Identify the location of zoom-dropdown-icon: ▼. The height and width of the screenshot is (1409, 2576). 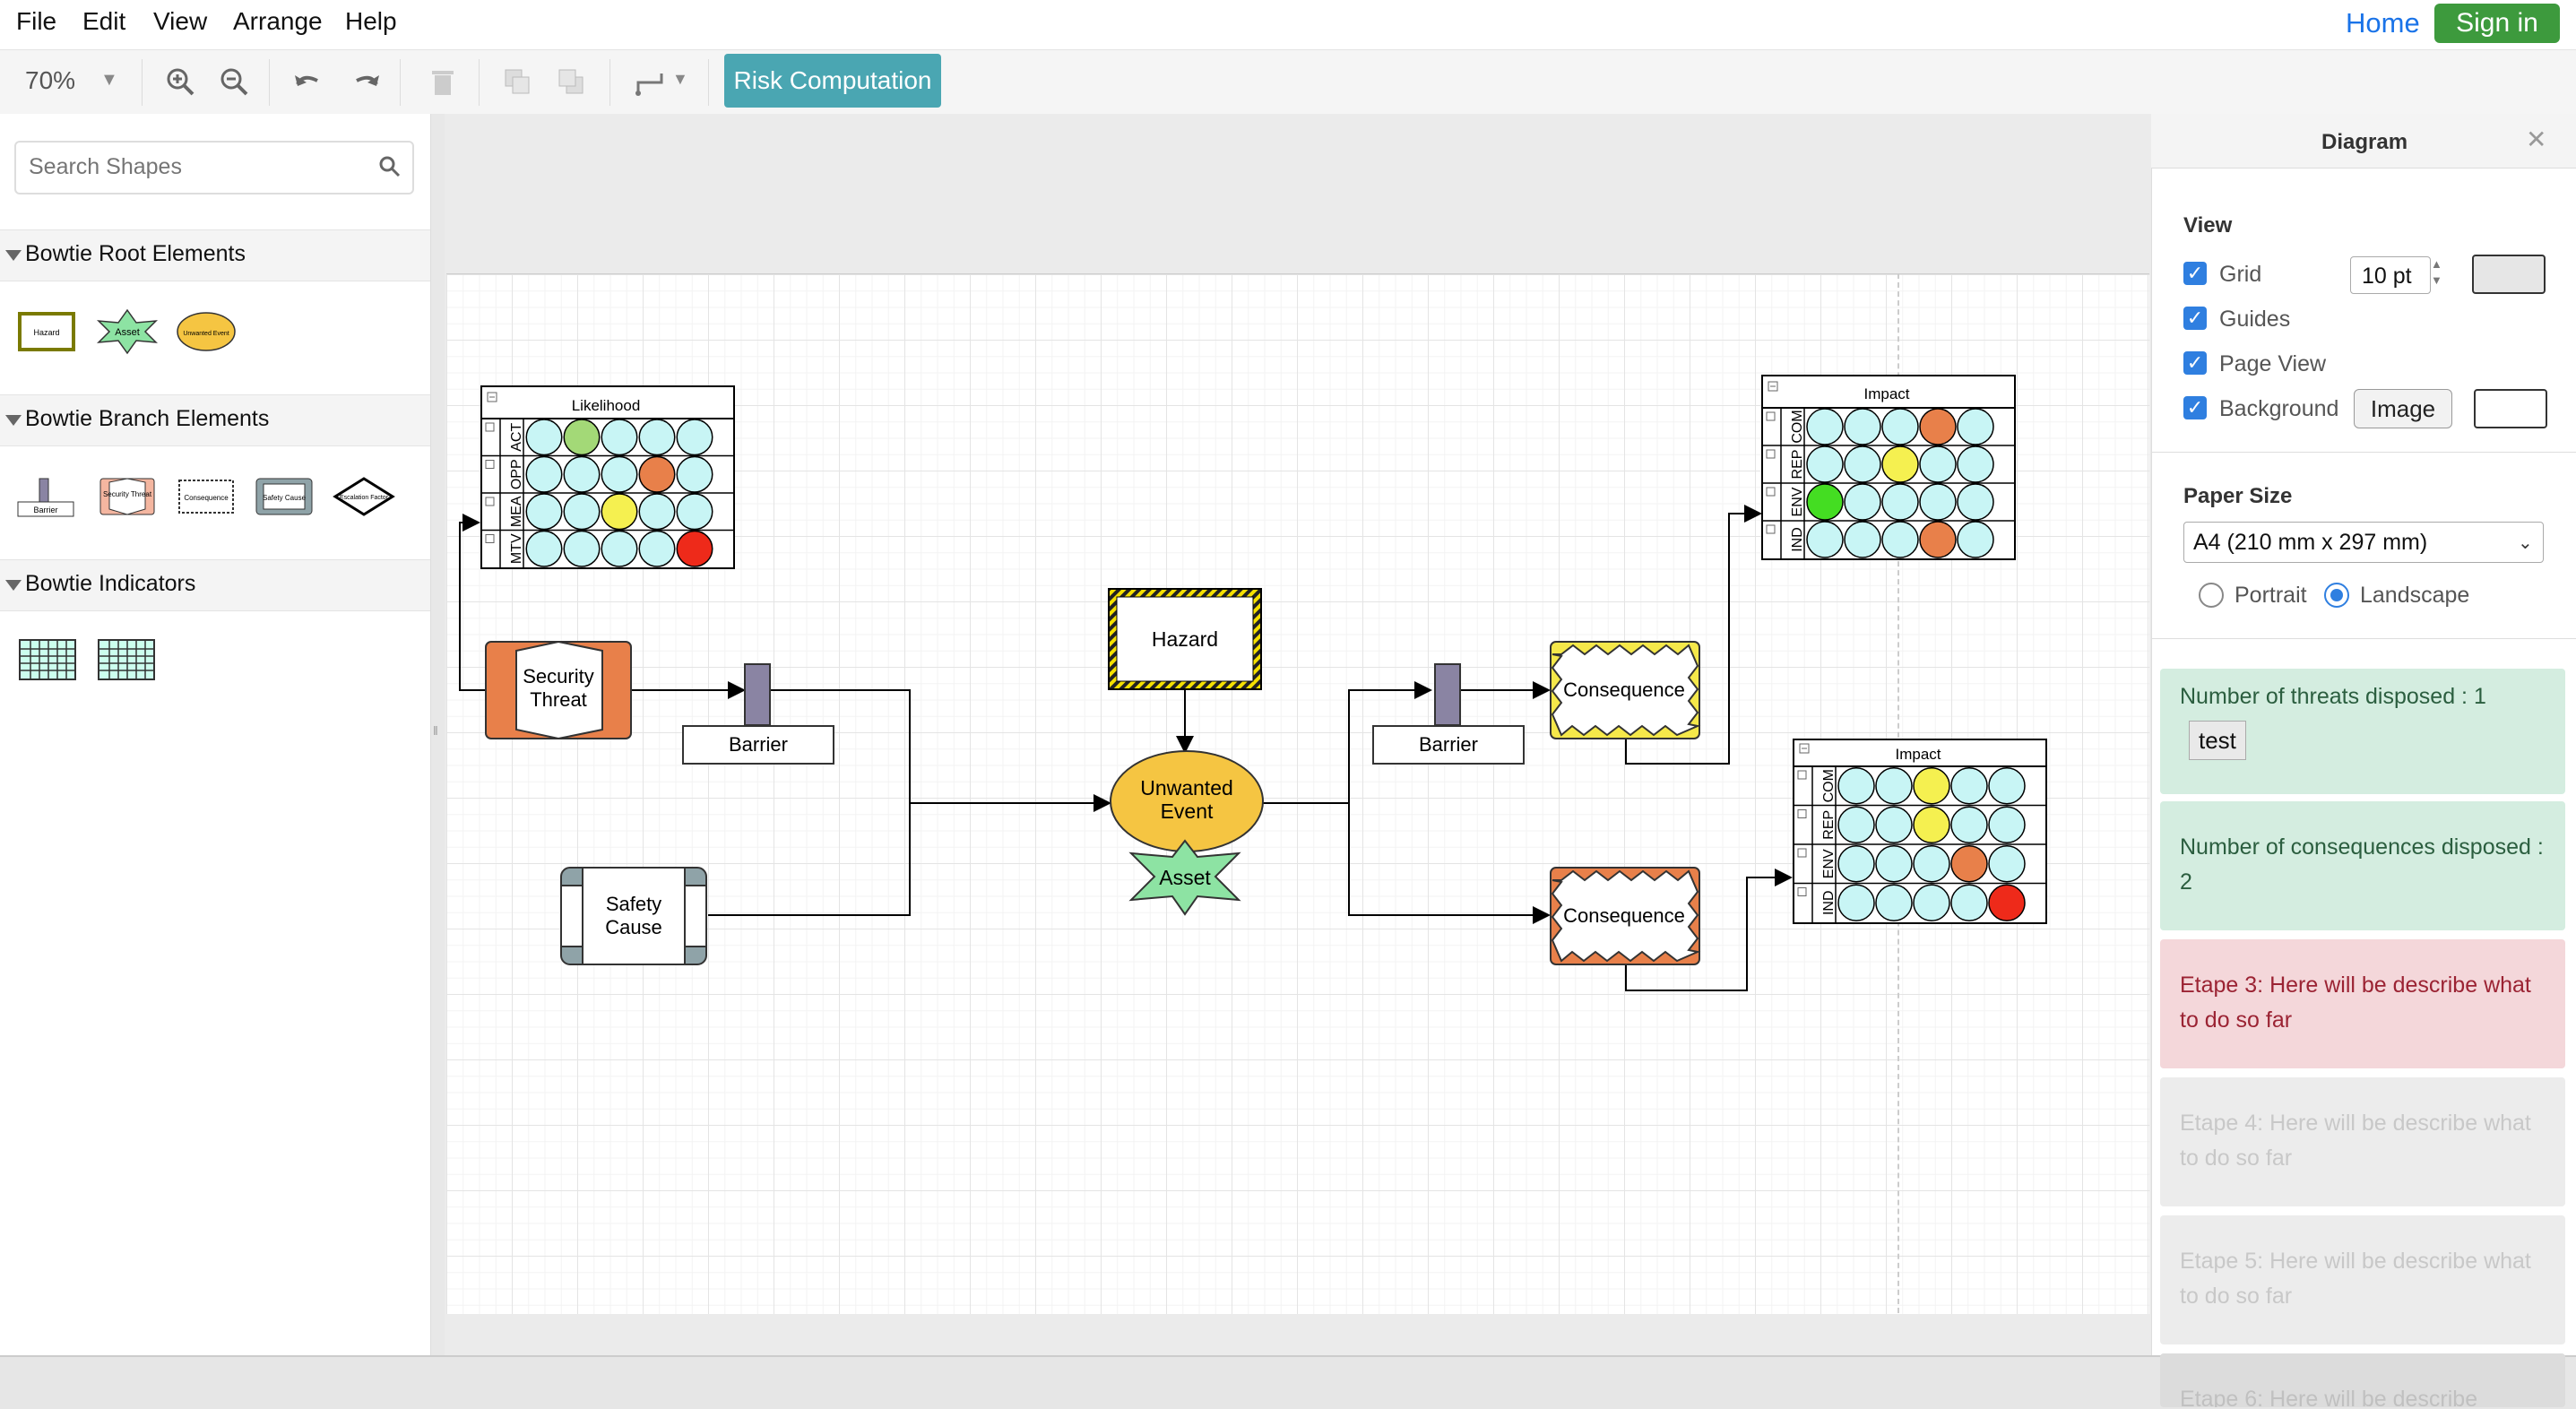
(109, 80).